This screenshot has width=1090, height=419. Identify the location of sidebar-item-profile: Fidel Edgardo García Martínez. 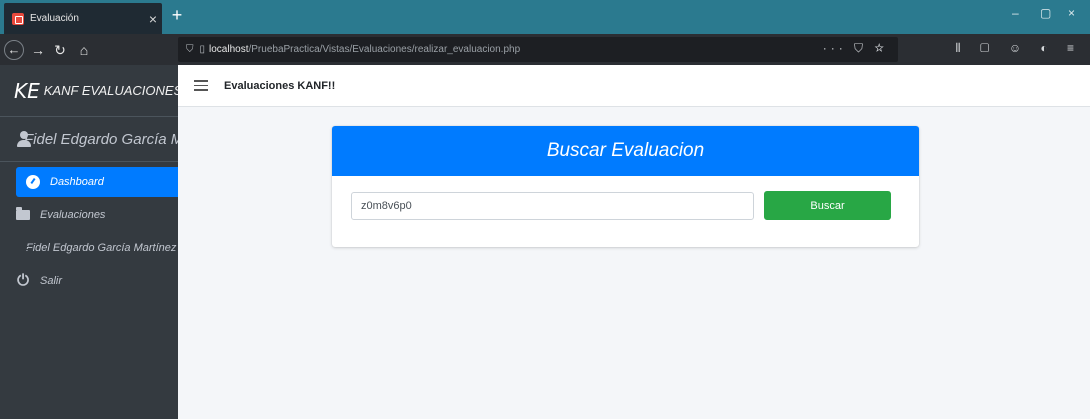
(96, 248).